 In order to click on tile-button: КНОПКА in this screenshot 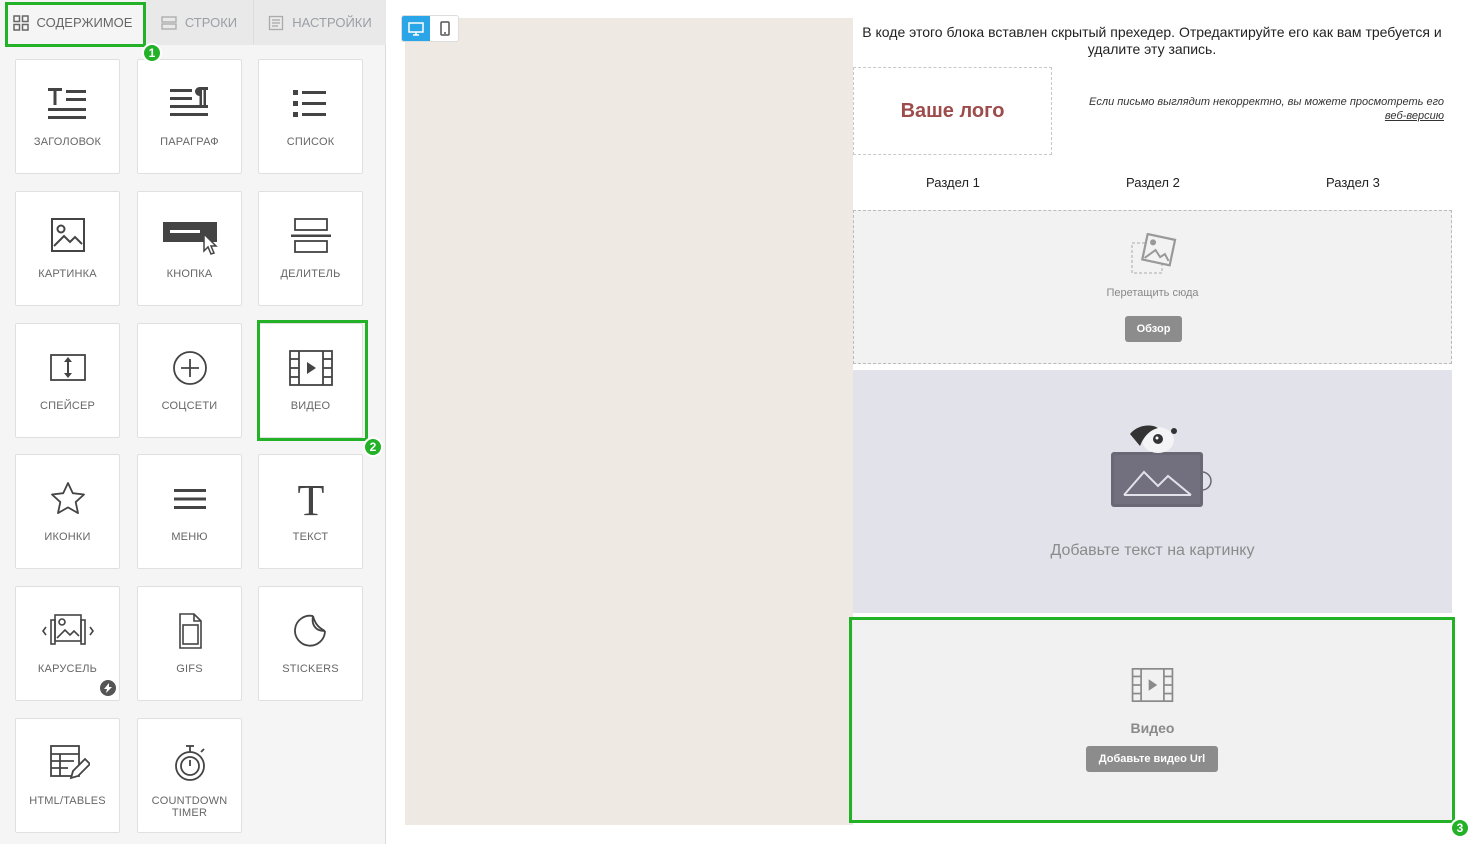, I will do `click(189, 248)`.